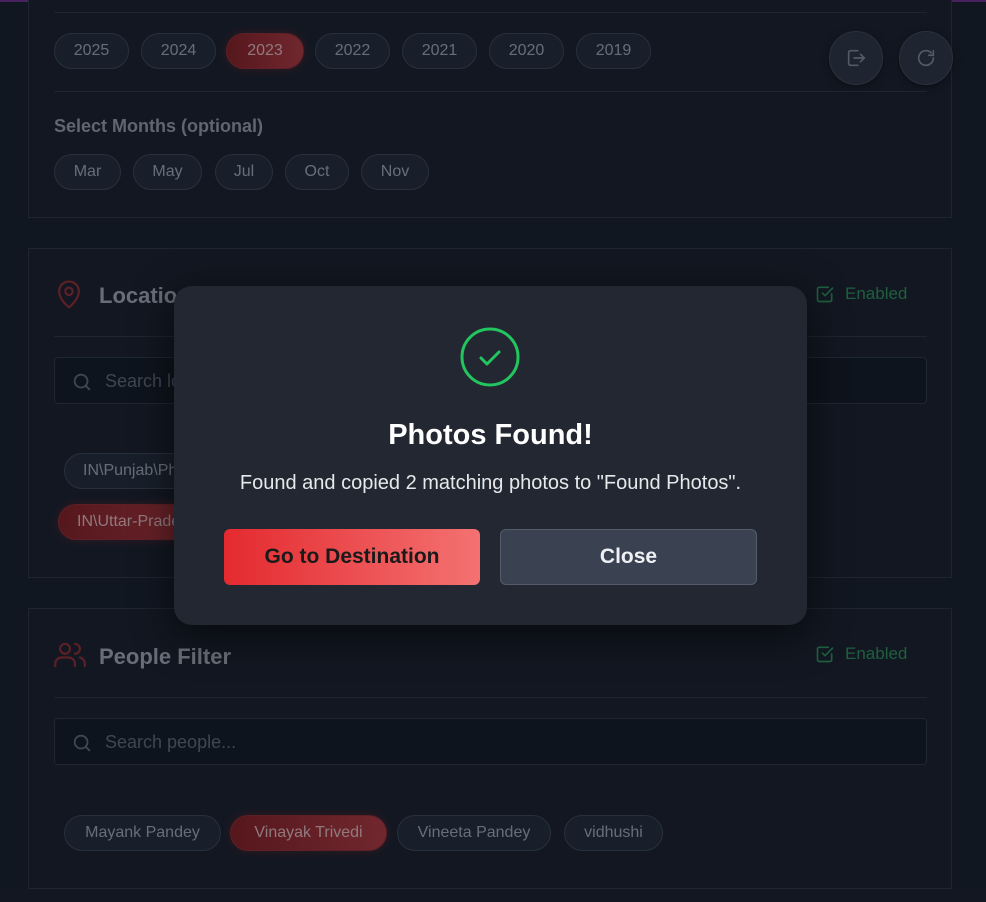 The width and height of the screenshot is (986, 902). I want to click on check-circle-icon, so click(490, 357).